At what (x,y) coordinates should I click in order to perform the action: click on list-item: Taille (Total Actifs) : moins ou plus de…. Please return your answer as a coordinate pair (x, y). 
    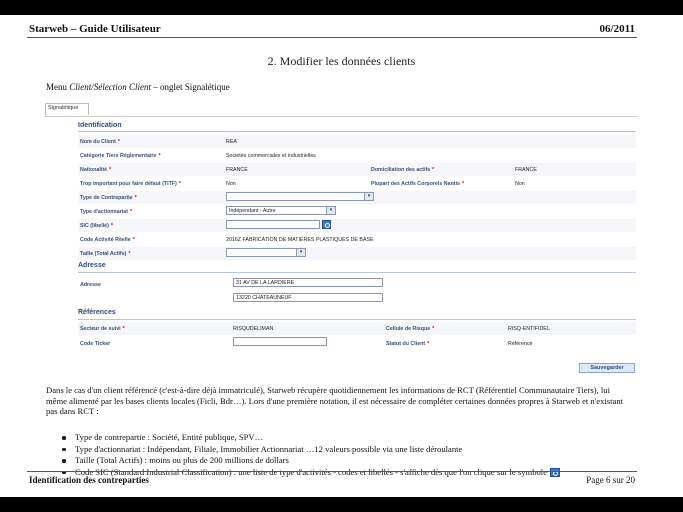
    Looking at the image, I should click on (352, 461).